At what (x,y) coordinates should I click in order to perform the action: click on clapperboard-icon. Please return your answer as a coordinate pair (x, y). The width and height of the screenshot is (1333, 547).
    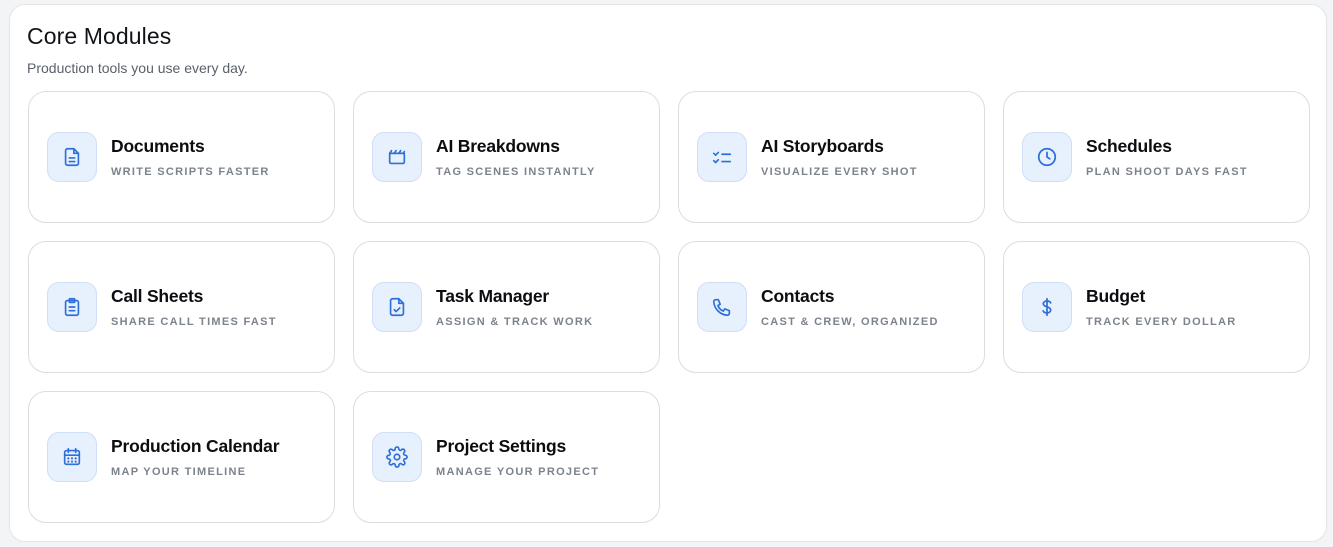
    Looking at the image, I should click on (397, 157).